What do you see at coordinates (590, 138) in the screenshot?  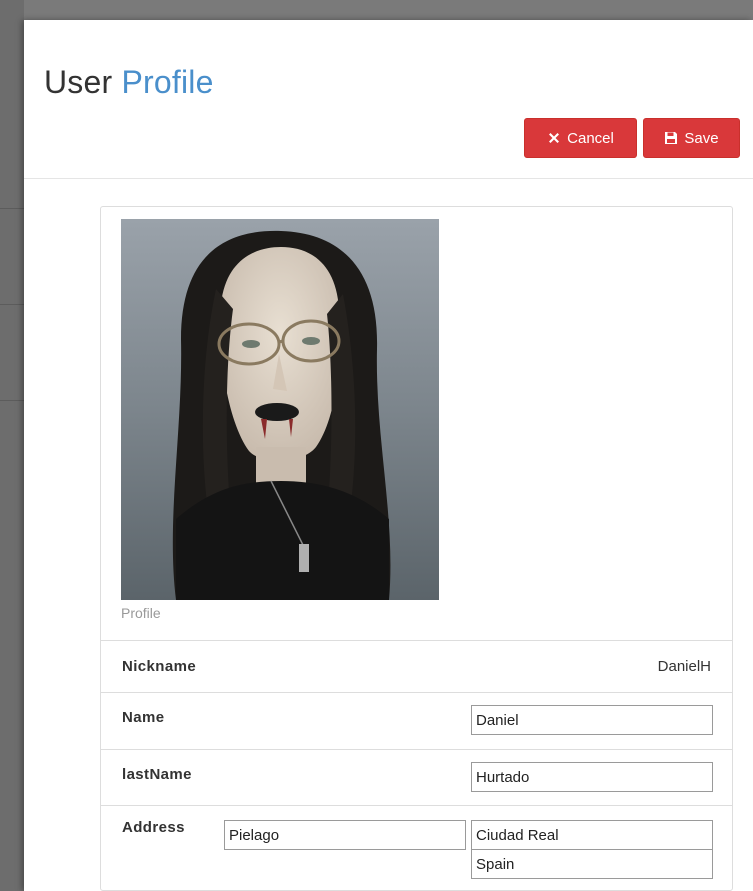 I see `cancel-button-label: Cancel` at bounding box center [590, 138].